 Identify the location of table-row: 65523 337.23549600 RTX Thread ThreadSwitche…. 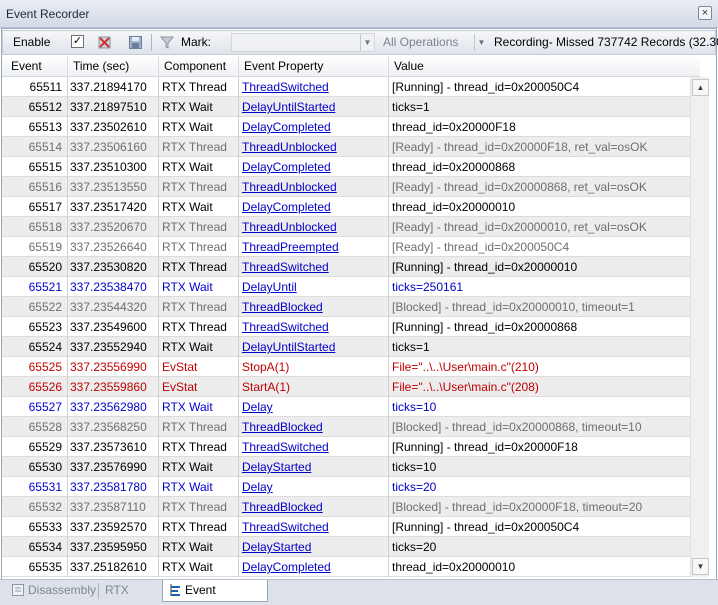
(346, 327).